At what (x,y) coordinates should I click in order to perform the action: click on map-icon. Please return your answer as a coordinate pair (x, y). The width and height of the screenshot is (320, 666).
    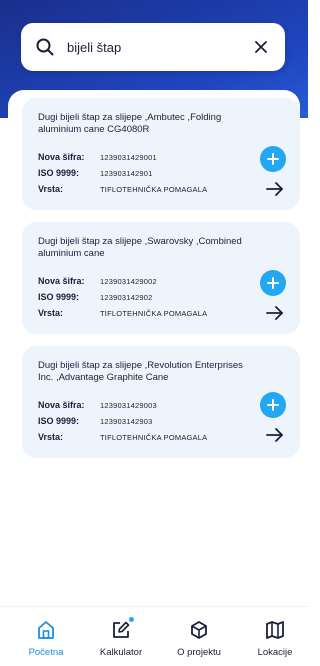
    Looking at the image, I should click on (275, 630).